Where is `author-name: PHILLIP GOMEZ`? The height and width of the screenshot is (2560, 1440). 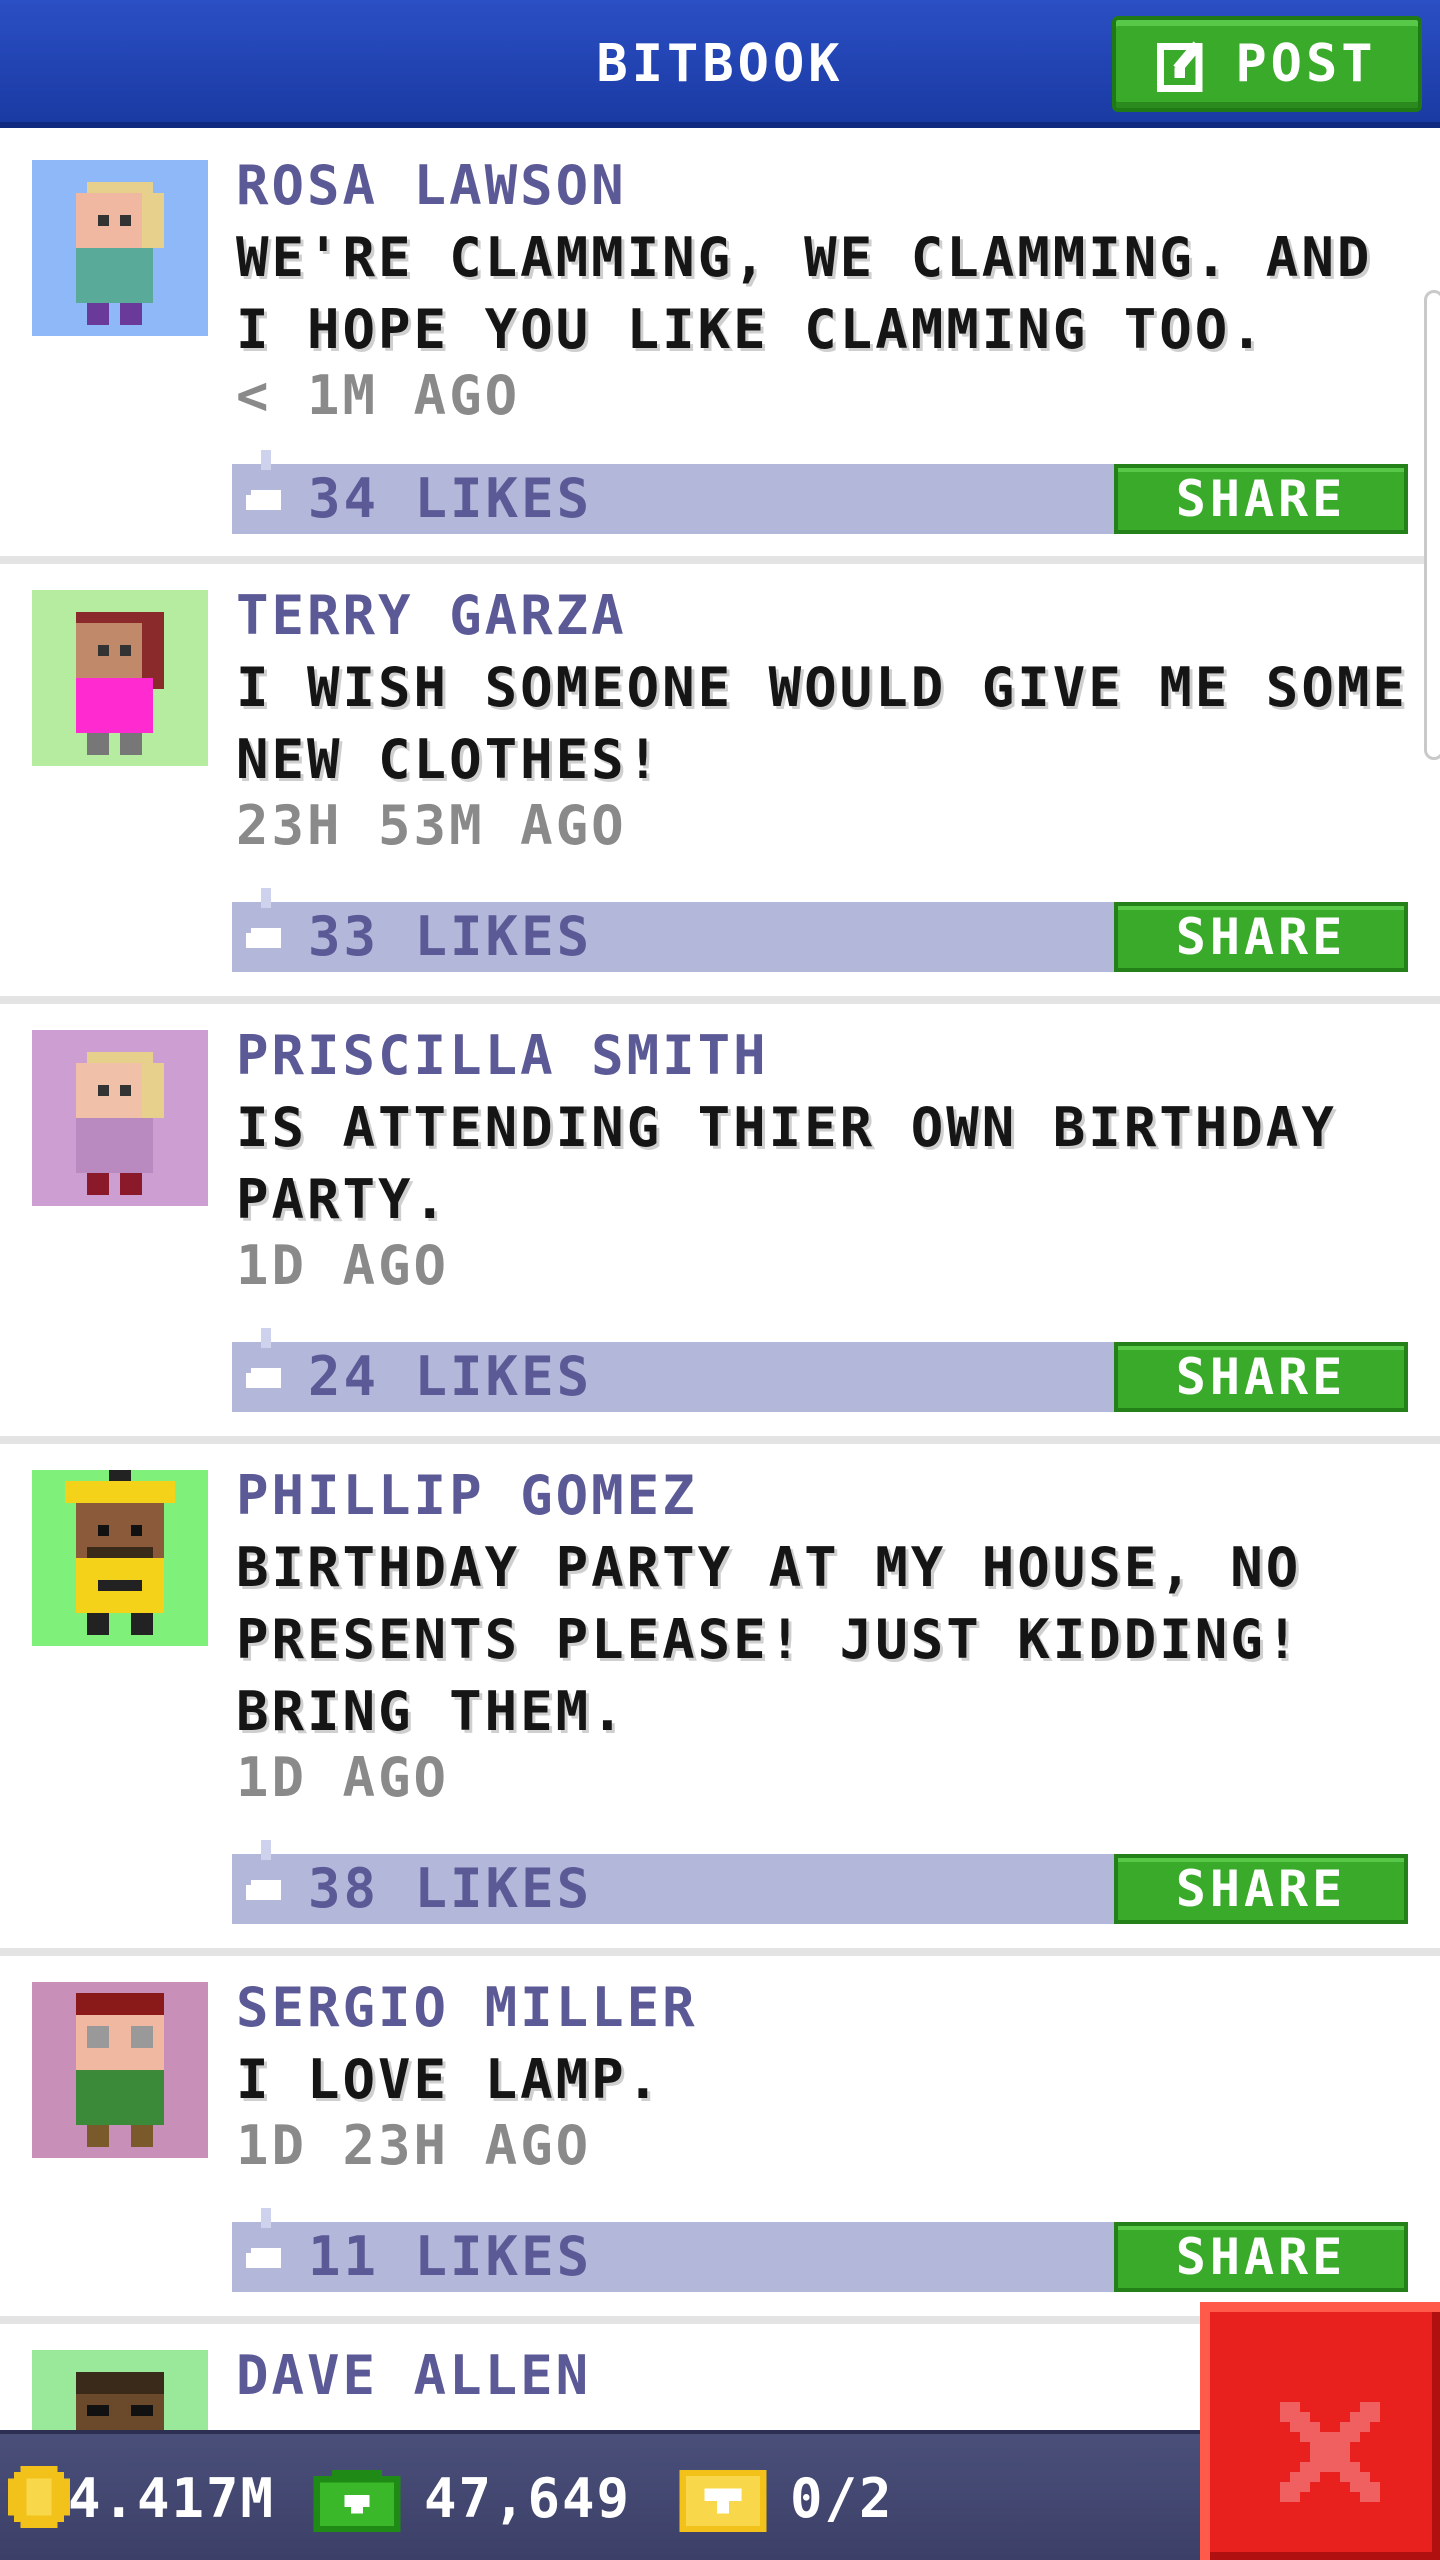
author-name: PHILLIP GOMEZ is located at coordinates (467, 1495).